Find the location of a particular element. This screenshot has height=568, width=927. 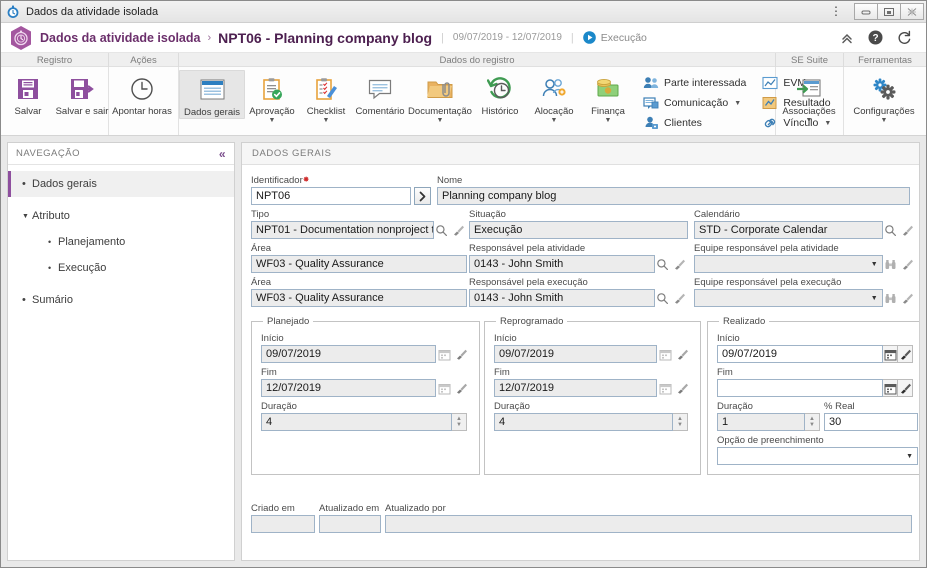

maximize-button is located at coordinates (889, 11).